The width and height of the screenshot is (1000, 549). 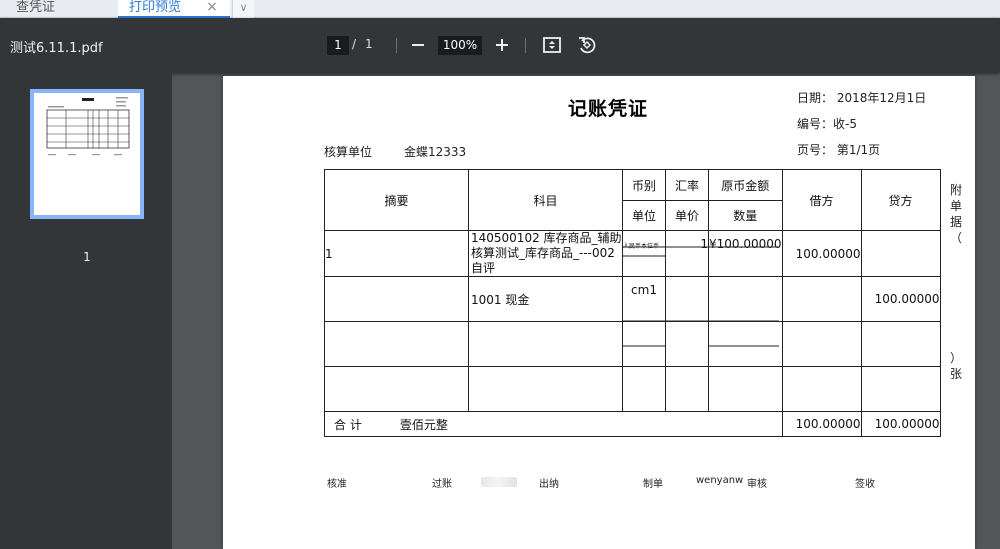 I want to click on zoom-level-input: 100%, so click(x=460, y=45).